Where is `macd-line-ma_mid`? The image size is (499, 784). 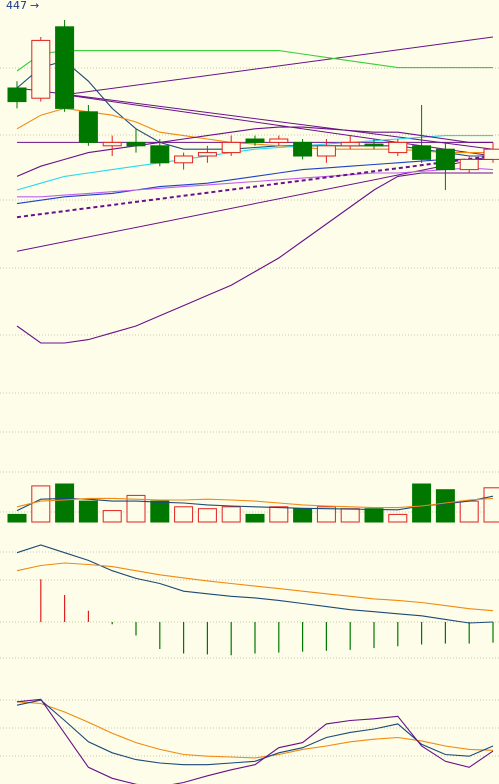 macd-line-ma_mid is located at coordinates (255, 587).